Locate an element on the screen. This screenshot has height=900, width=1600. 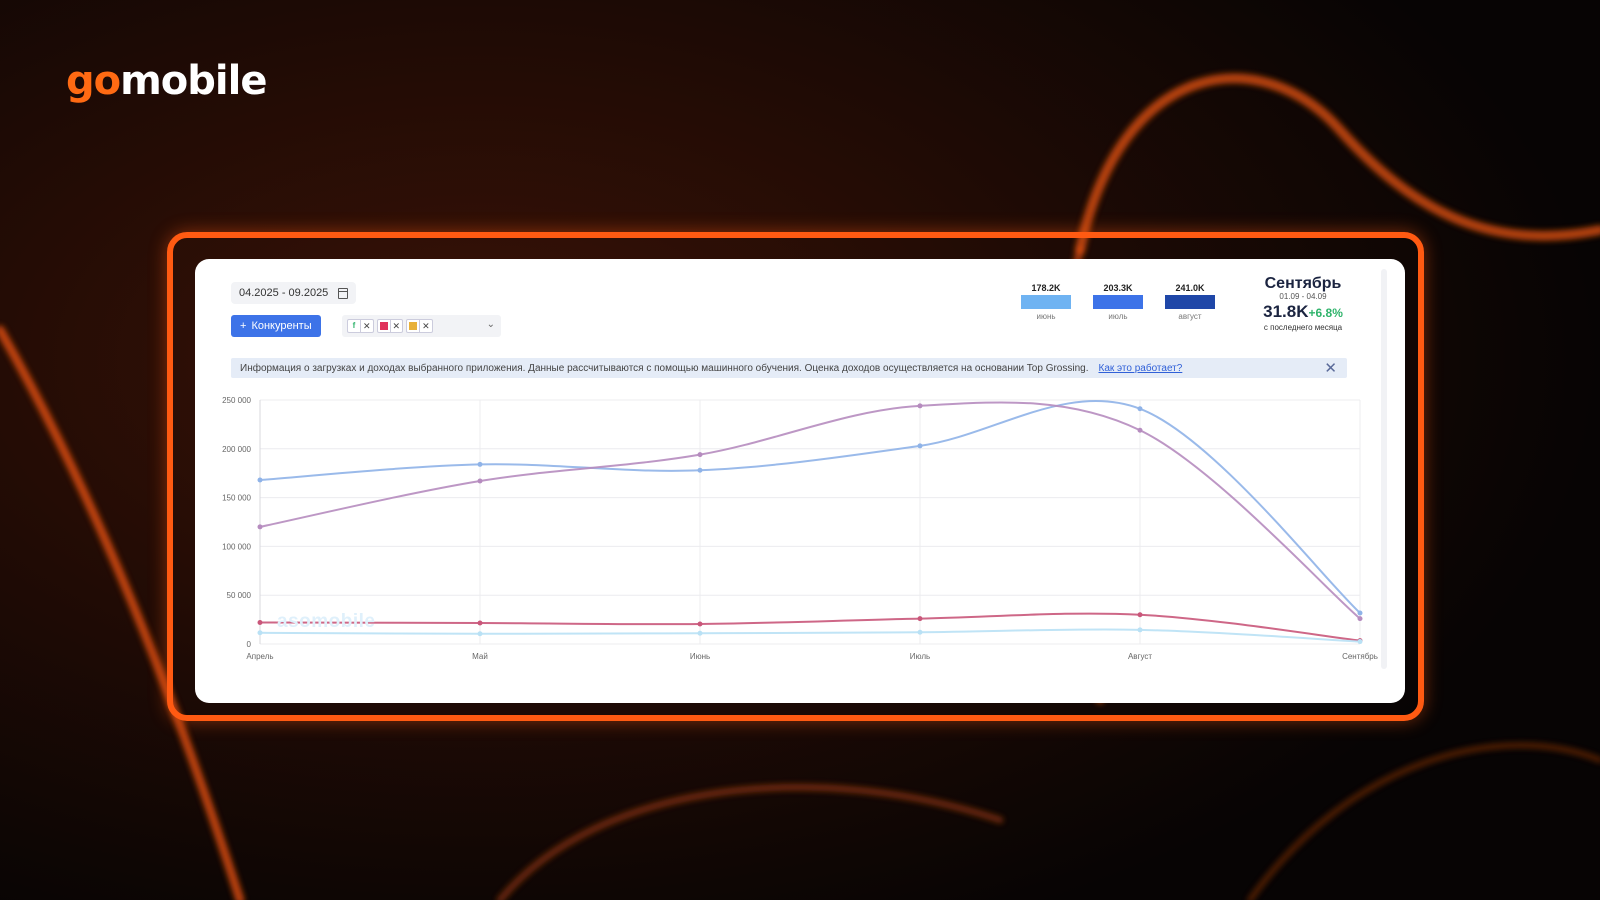
y-tick-label: 50 000 is located at coordinates (239, 595).